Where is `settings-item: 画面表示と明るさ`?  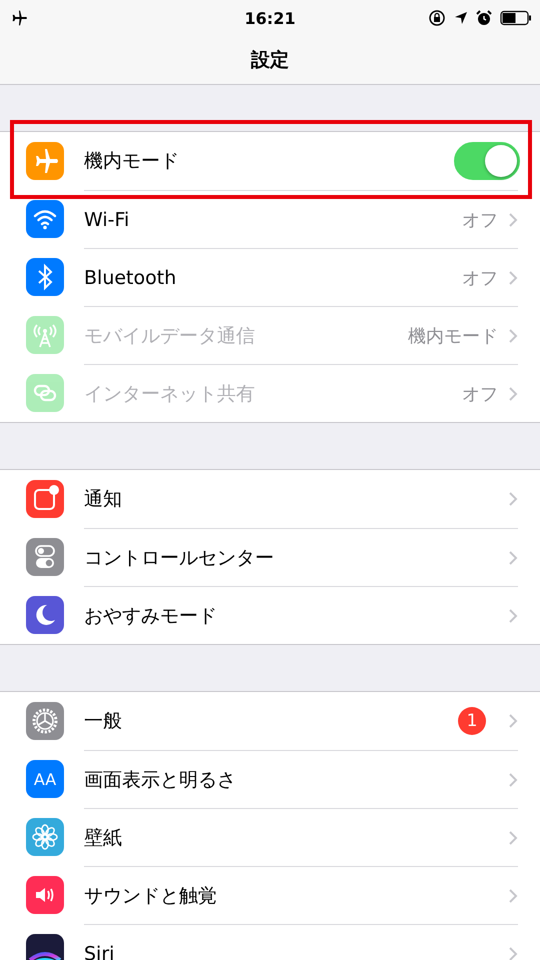 settings-item: 画面表示と明るさ is located at coordinates (291, 779).